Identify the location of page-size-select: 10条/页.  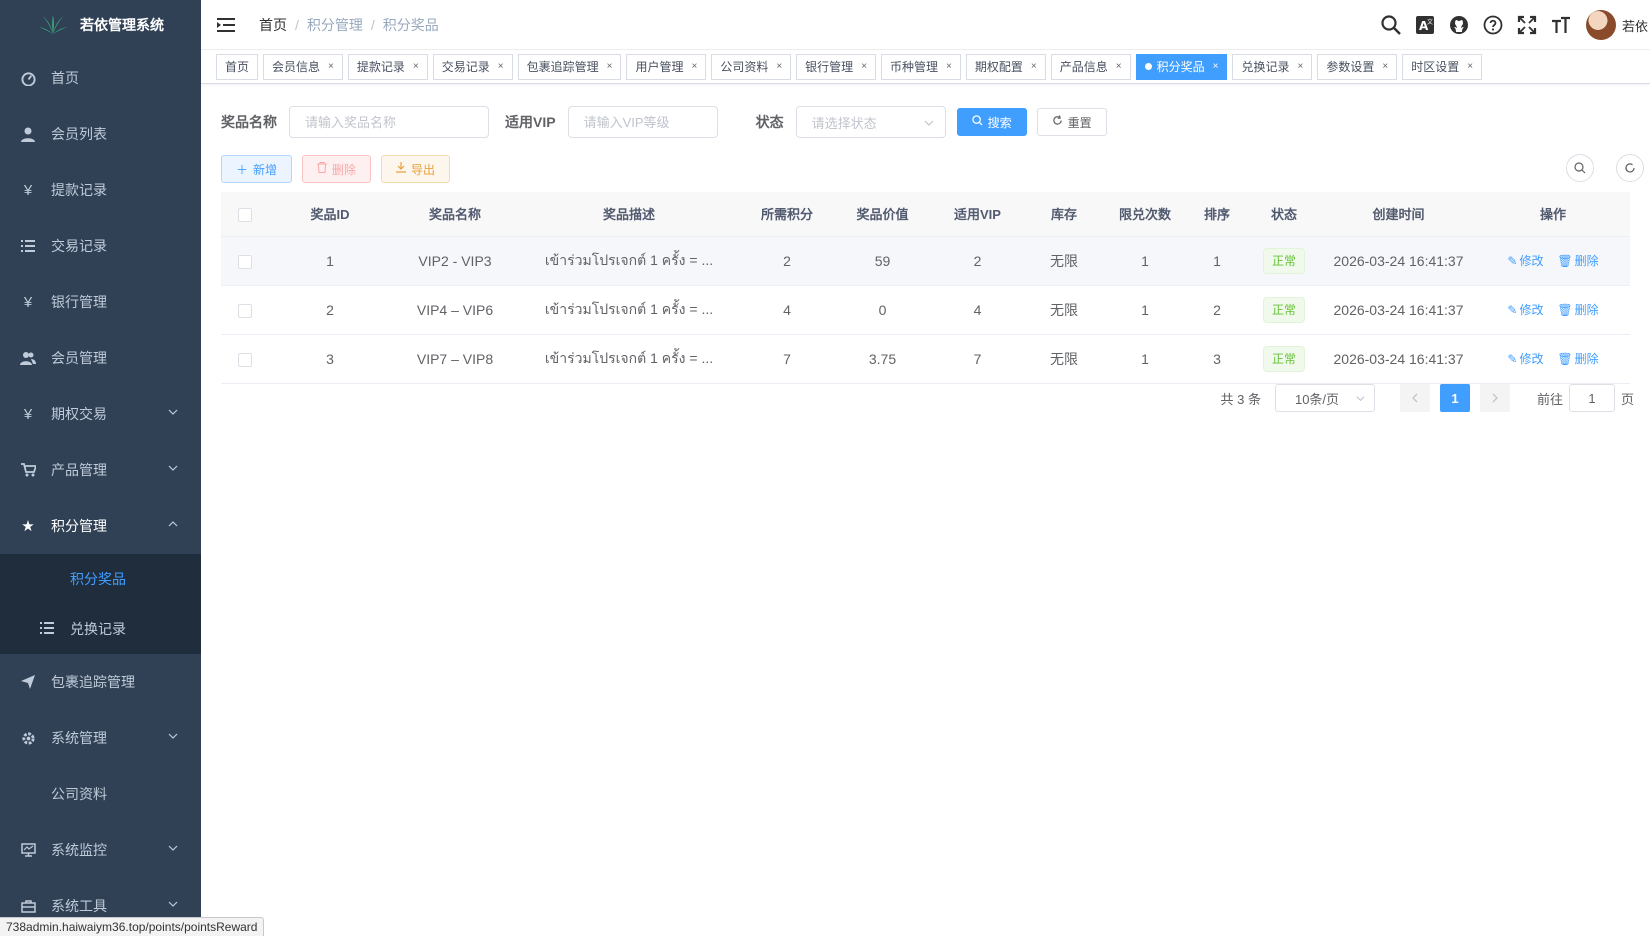
(1324, 398).